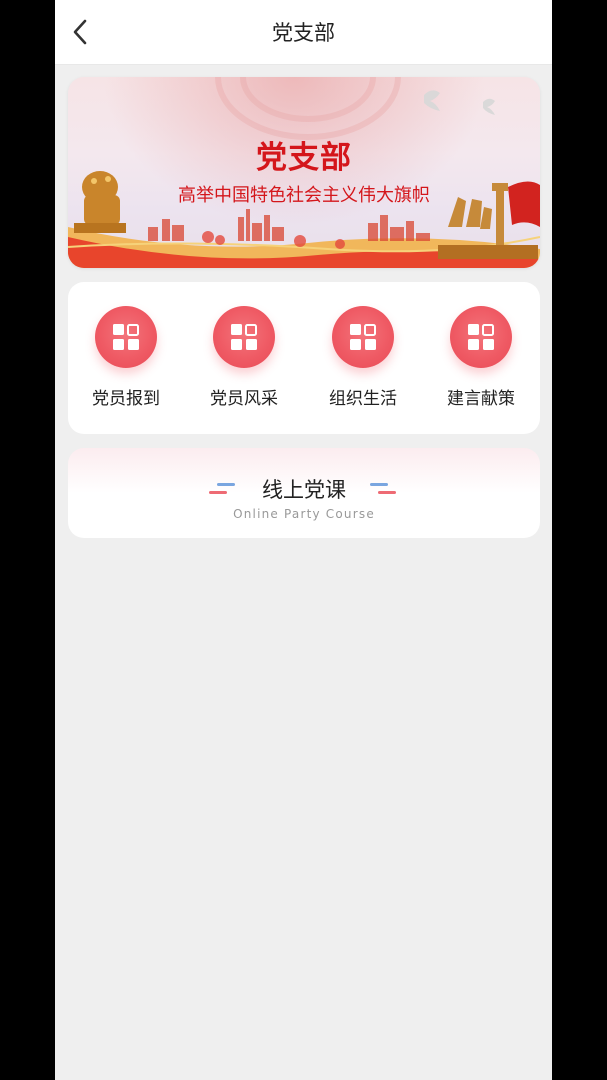  I want to click on top-navbar: 党支部, so click(303, 32).